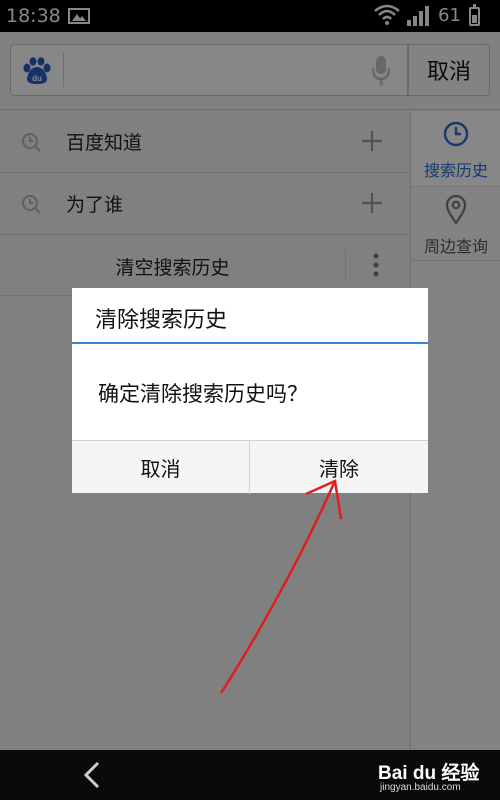  What do you see at coordinates (161, 320) in the screenshot?
I see `dialog-title: 清除搜索历史` at bounding box center [161, 320].